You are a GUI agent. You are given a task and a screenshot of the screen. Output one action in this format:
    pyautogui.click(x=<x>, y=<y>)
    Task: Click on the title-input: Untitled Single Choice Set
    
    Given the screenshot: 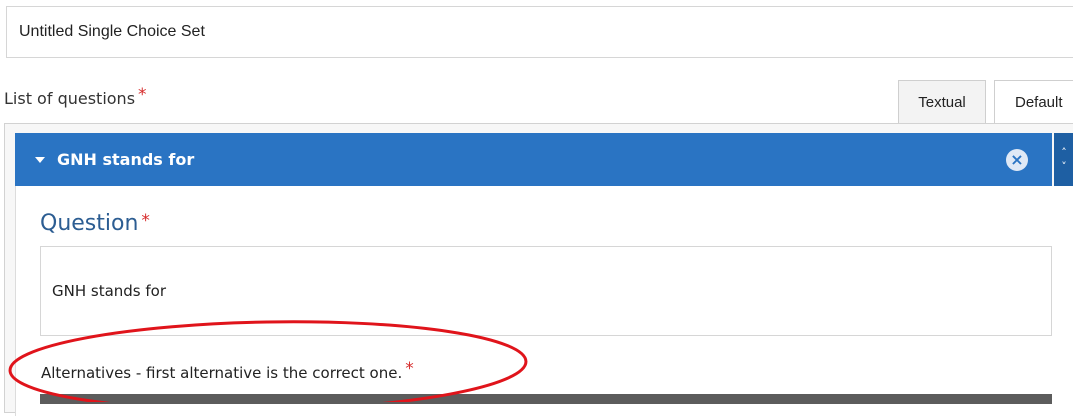 What is the action you would take?
    pyautogui.click(x=539, y=32)
    